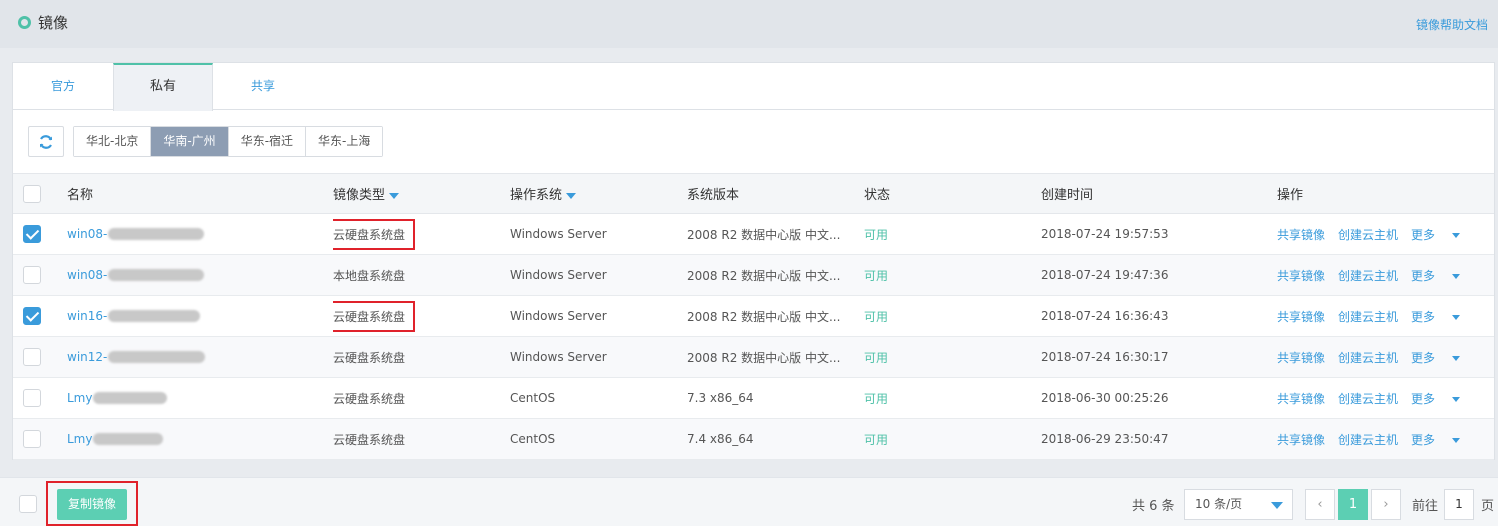 Image resolution: width=1498 pixels, height=526 pixels. What do you see at coordinates (1159, 234) in the screenshot?
I see `created-cell: 2018-07-24 19:57:53` at bounding box center [1159, 234].